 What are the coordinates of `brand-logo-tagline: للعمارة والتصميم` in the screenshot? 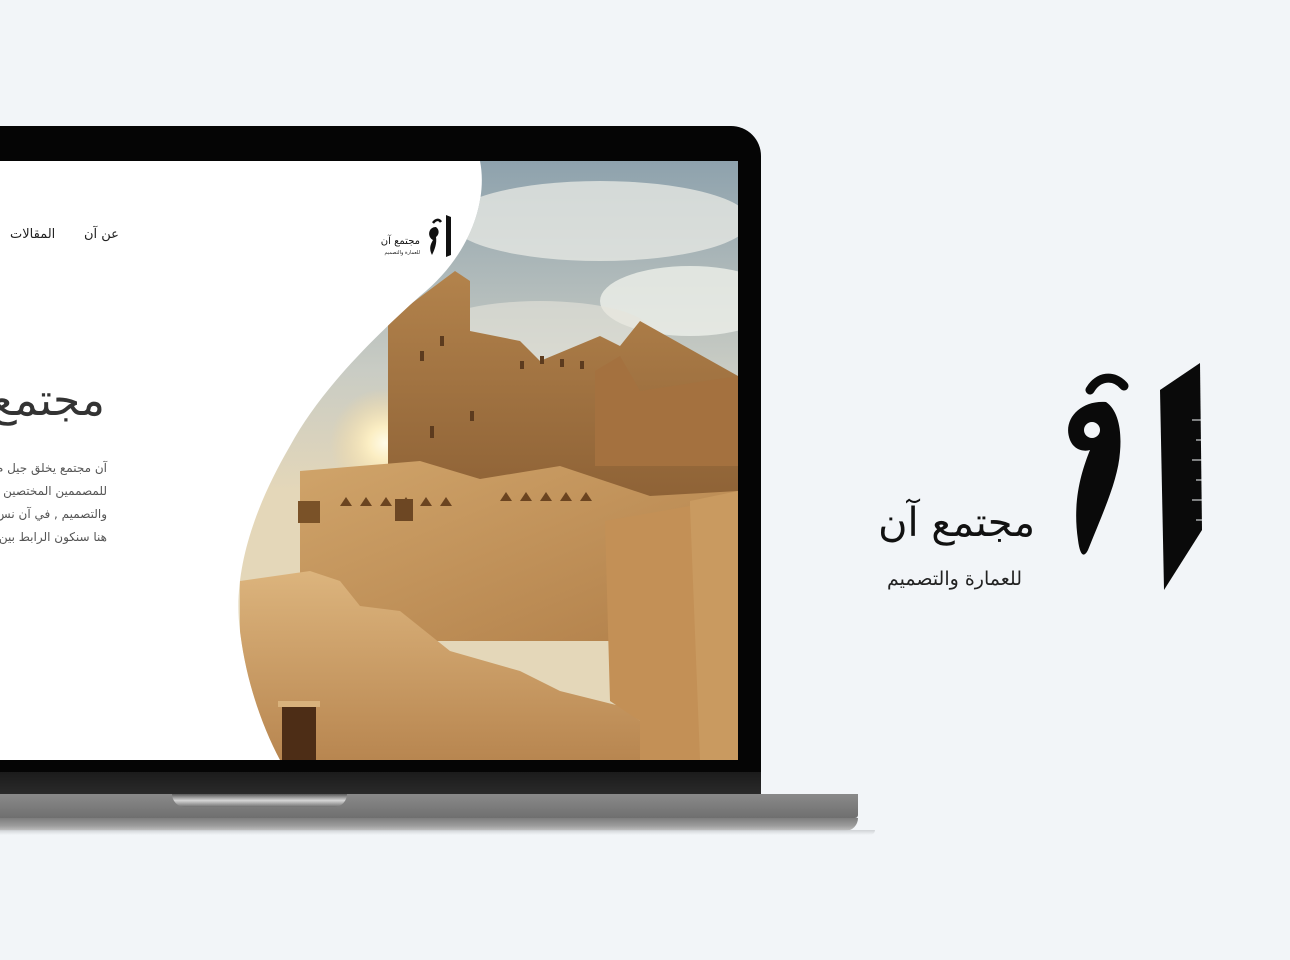 It's located at (954, 579).